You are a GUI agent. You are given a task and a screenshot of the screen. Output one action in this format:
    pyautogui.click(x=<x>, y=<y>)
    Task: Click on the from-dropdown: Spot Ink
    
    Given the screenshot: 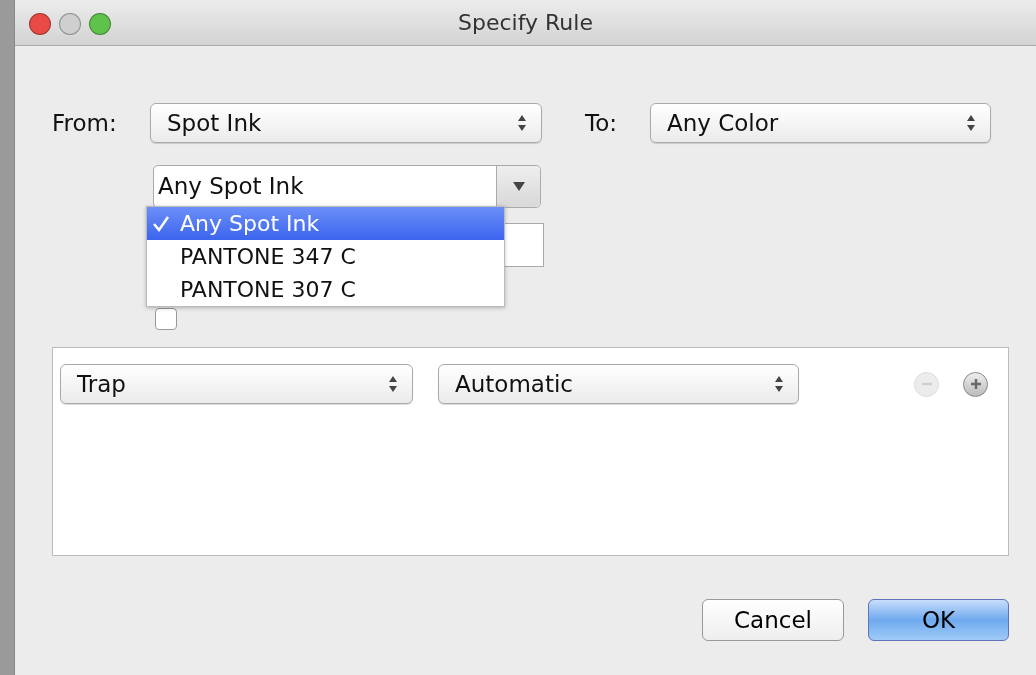 What is the action you would take?
    pyautogui.click(x=346, y=123)
    